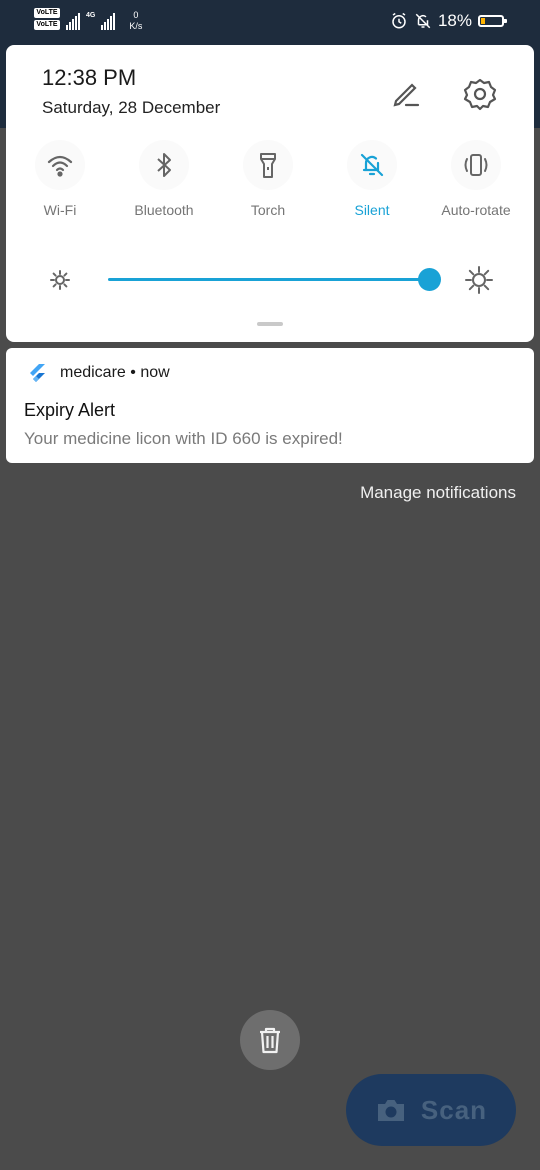 Image resolution: width=540 pixels, height=1170 pixels. I want to click on wifi-icon, so click(60, 166).